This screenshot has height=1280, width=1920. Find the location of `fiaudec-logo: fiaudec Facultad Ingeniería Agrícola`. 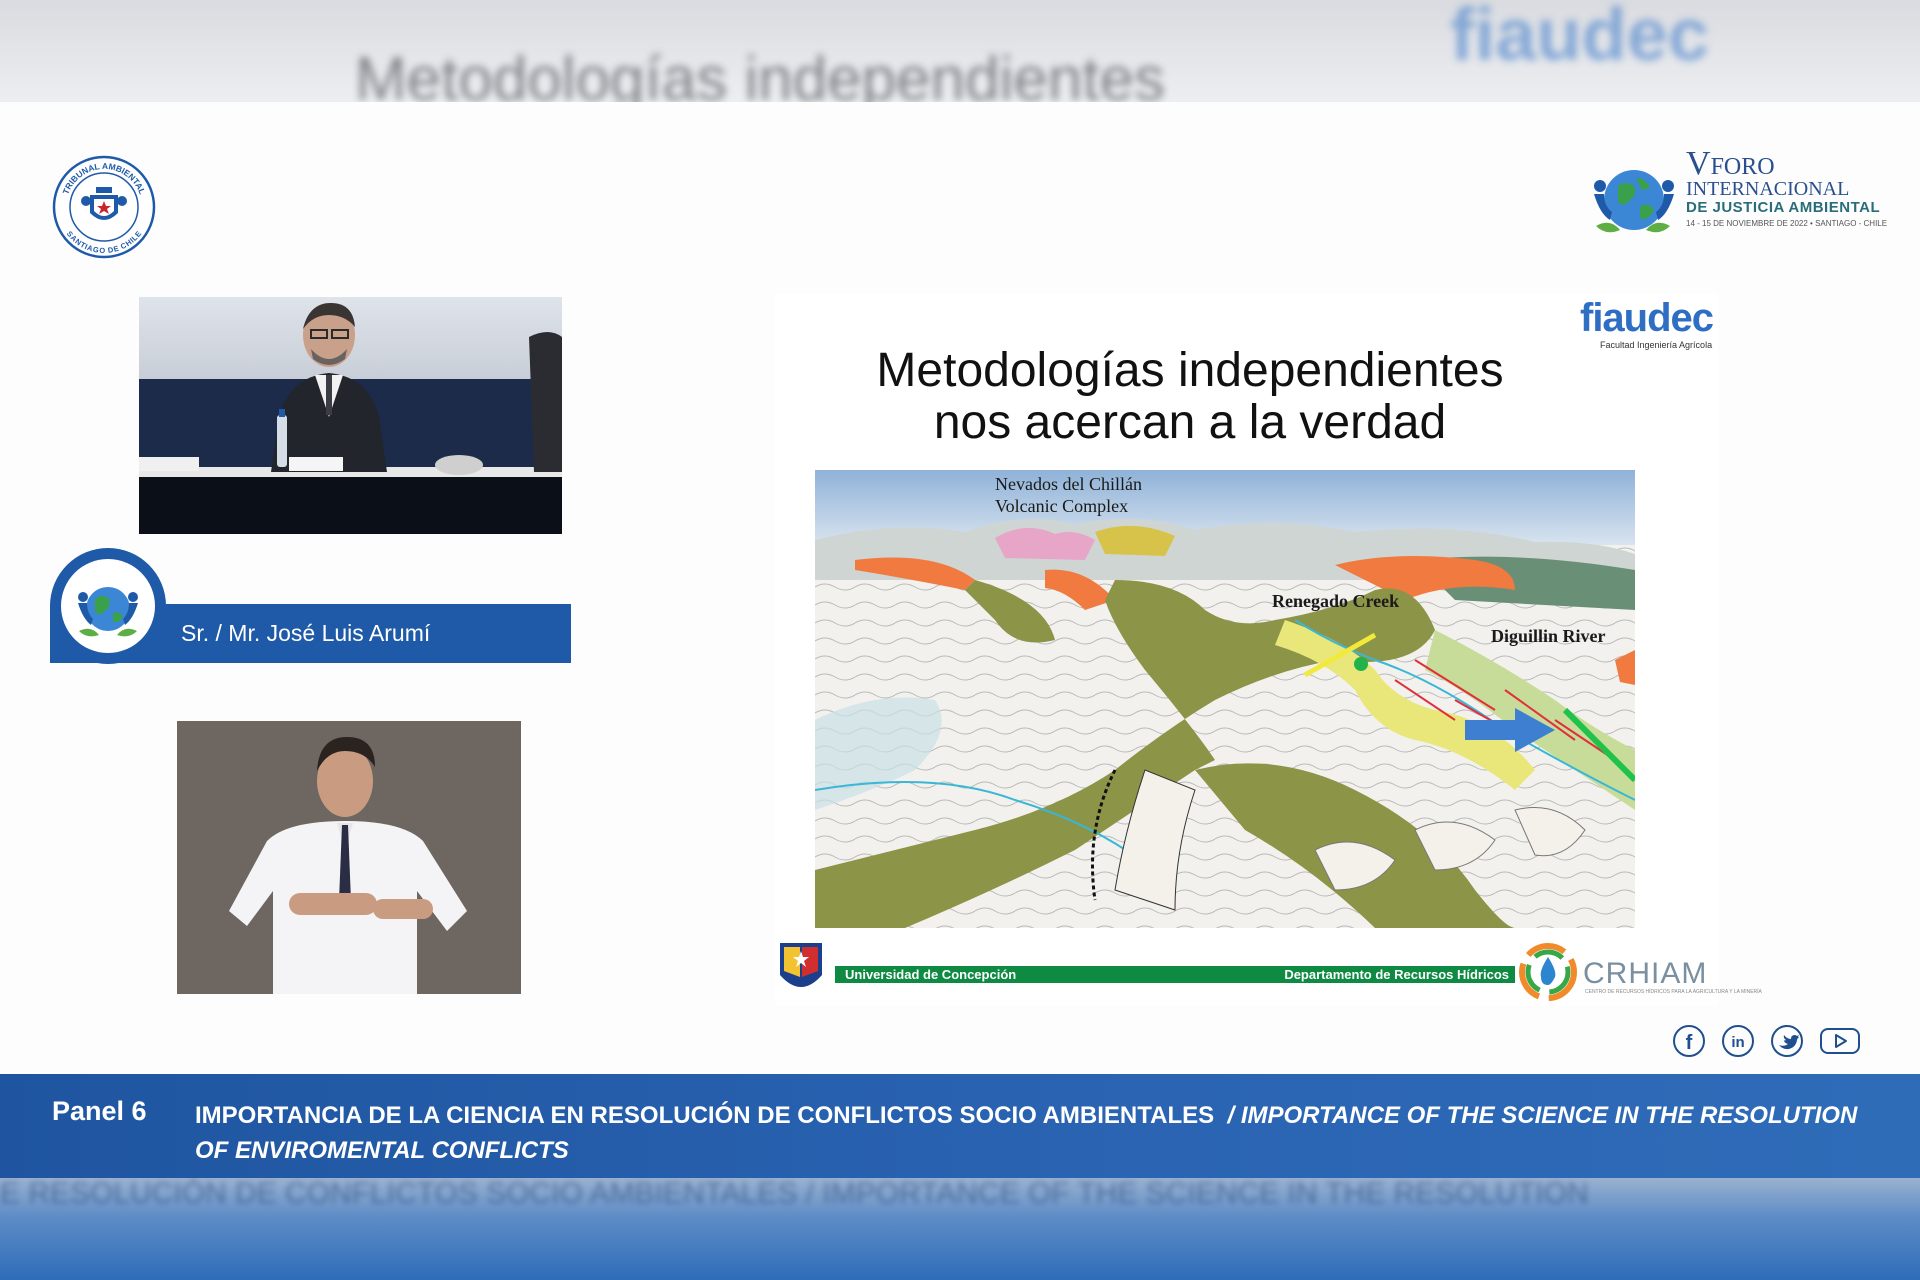

fiaudec-logo: fiaudec Facultad Ingeniería Agrícola is located at coordinates (1647, 323).